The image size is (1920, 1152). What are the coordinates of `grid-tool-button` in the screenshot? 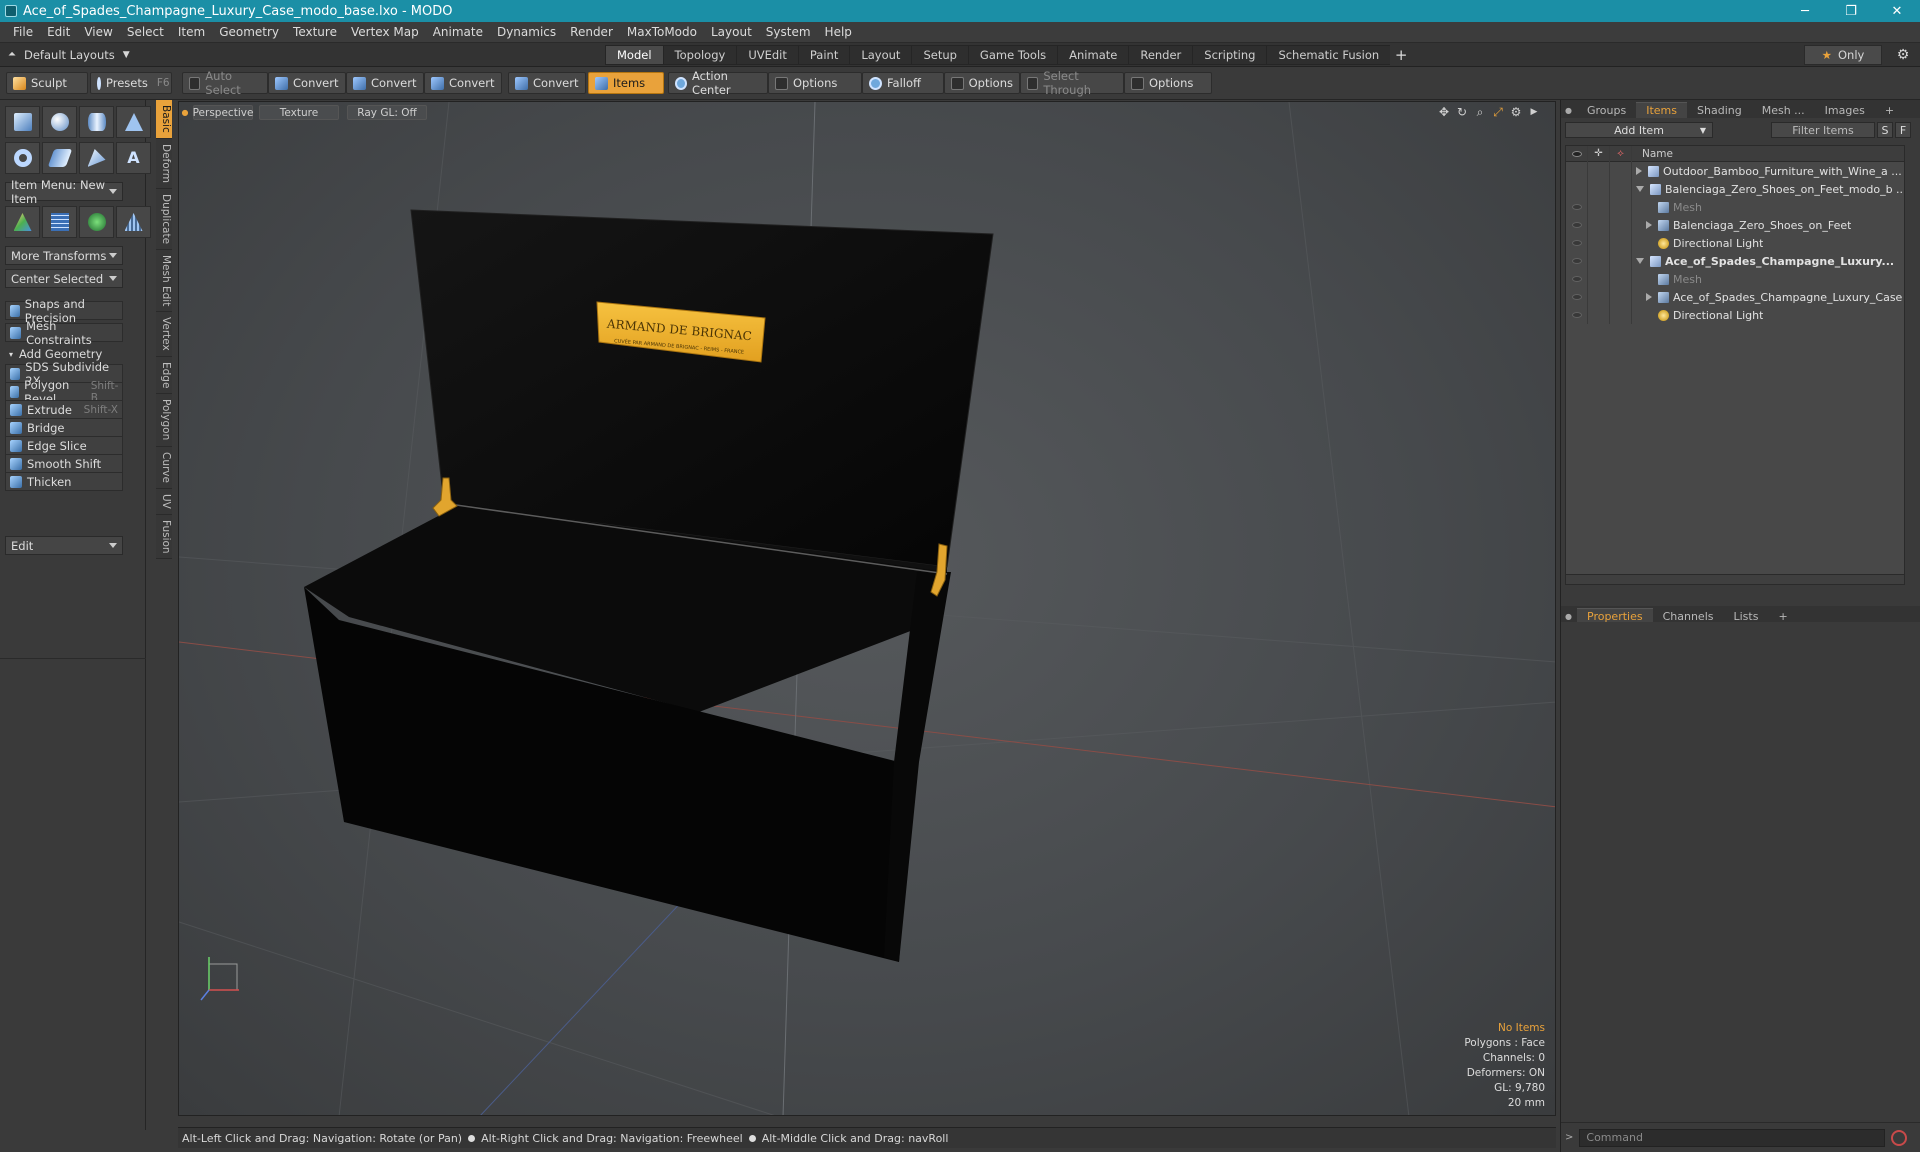 It's located at (59, 222).